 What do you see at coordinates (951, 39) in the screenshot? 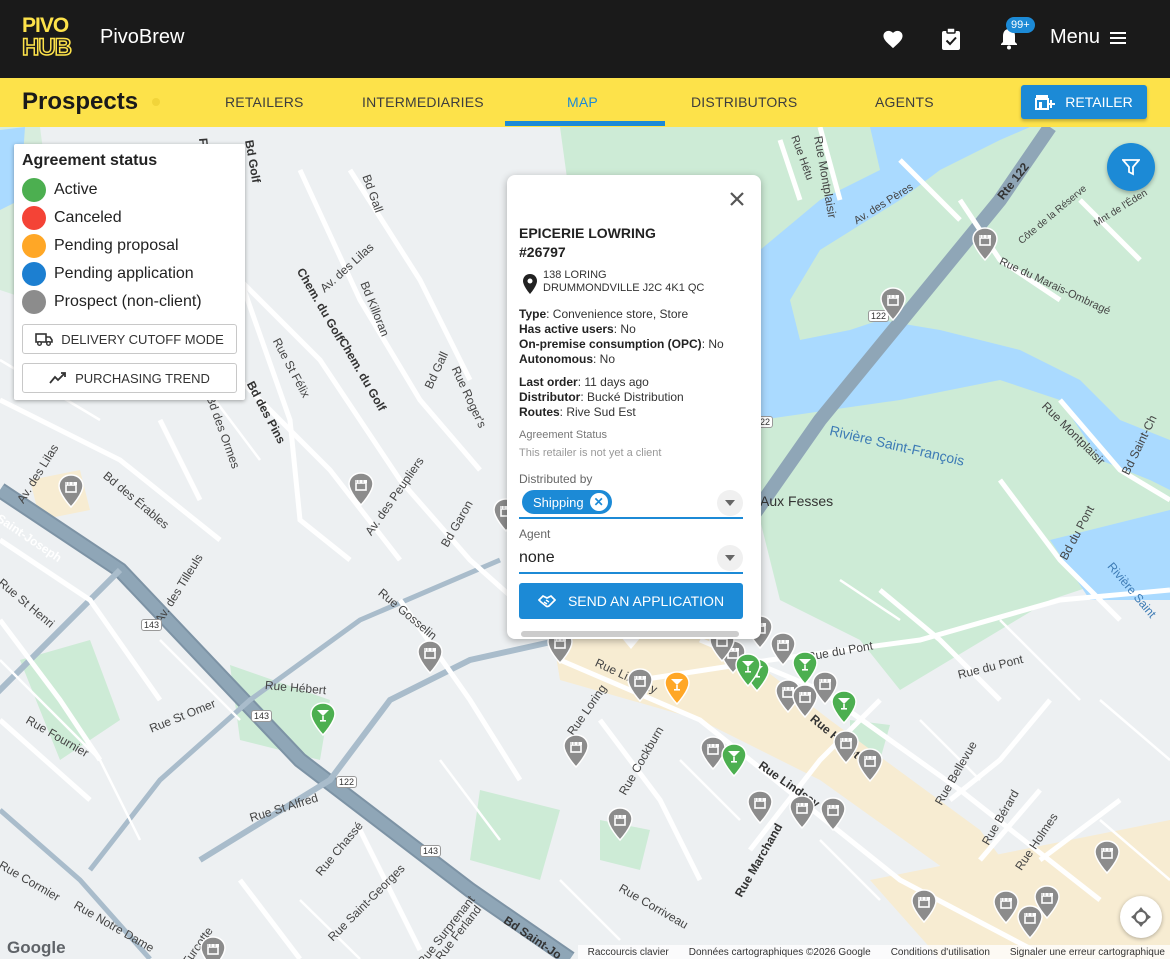
I see `clipboard-check-icon` at bounding box center [951, 39].